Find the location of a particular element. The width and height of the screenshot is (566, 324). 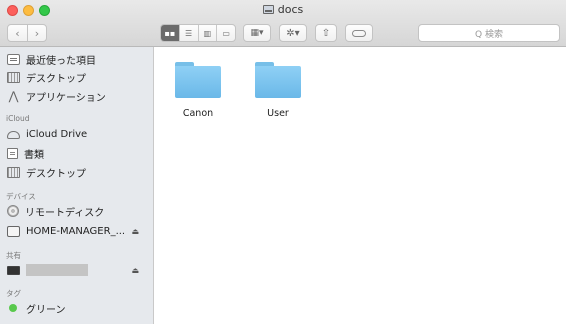

sidebar-item-recents: 最近使った項目 is located at coordinates (51, 59).